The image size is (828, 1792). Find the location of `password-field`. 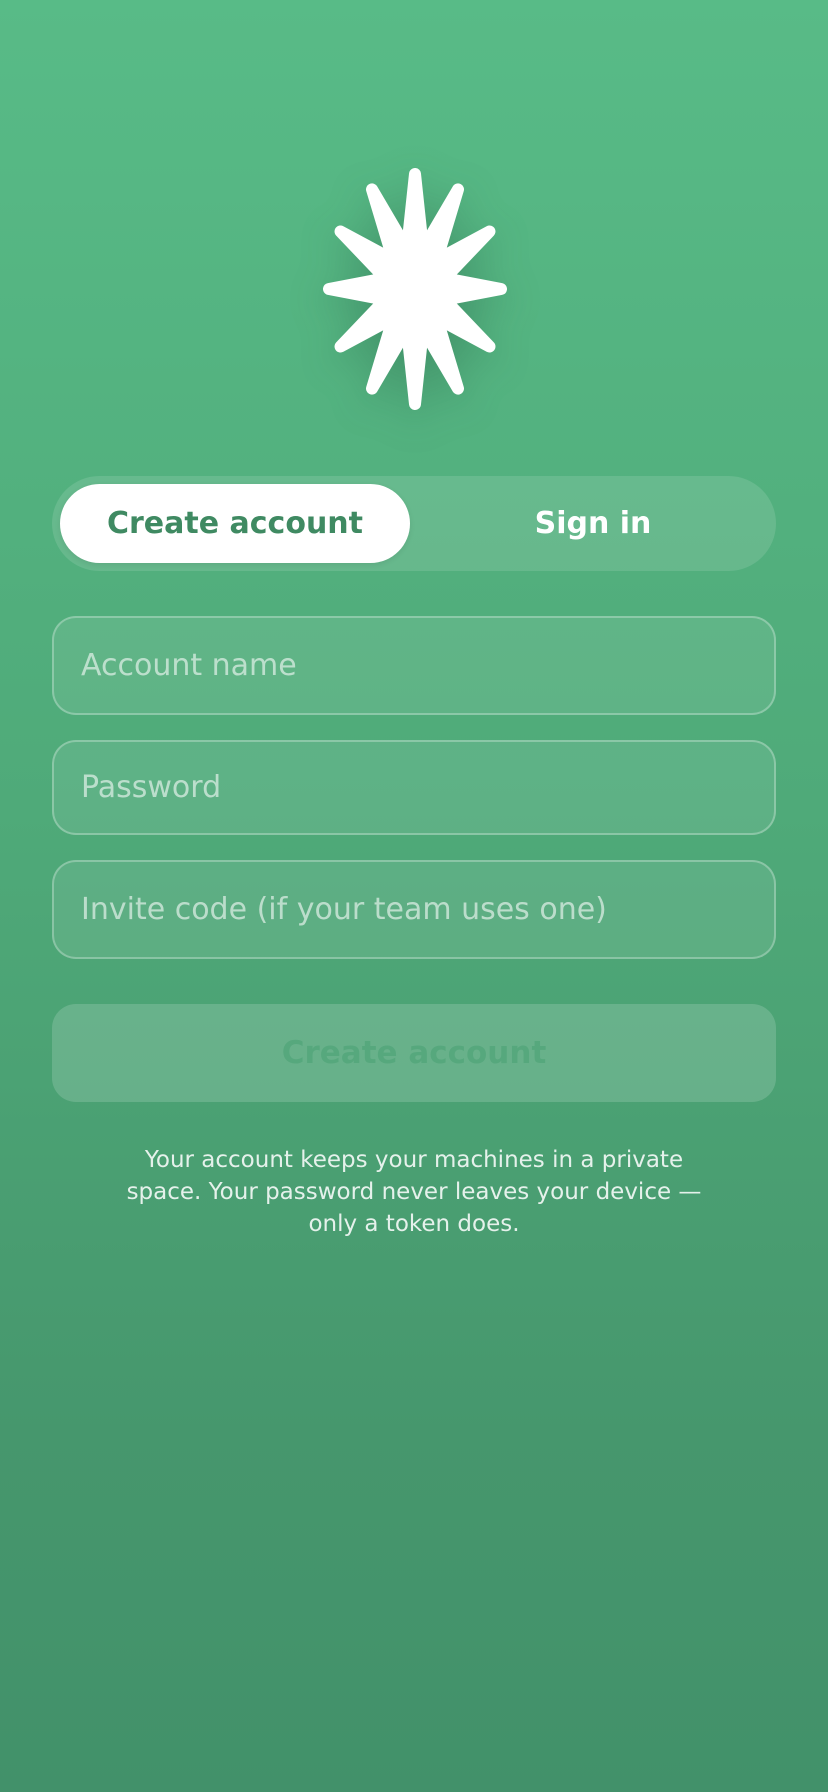

password-field is located at coordinates (414, 787).